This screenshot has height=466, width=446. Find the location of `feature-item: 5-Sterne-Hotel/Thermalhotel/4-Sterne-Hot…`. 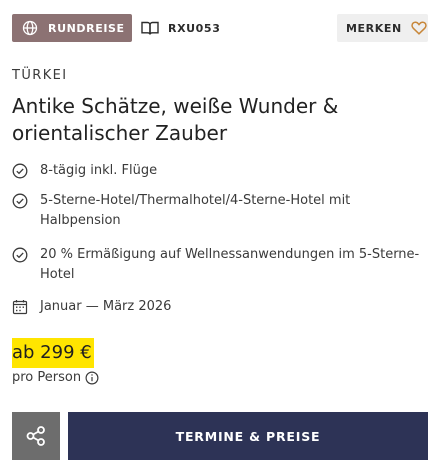

feature-item: 5-Sterne-Hotel/Thermalhotel/4-Sterne-Hot… is located at coordinates (222, 211).